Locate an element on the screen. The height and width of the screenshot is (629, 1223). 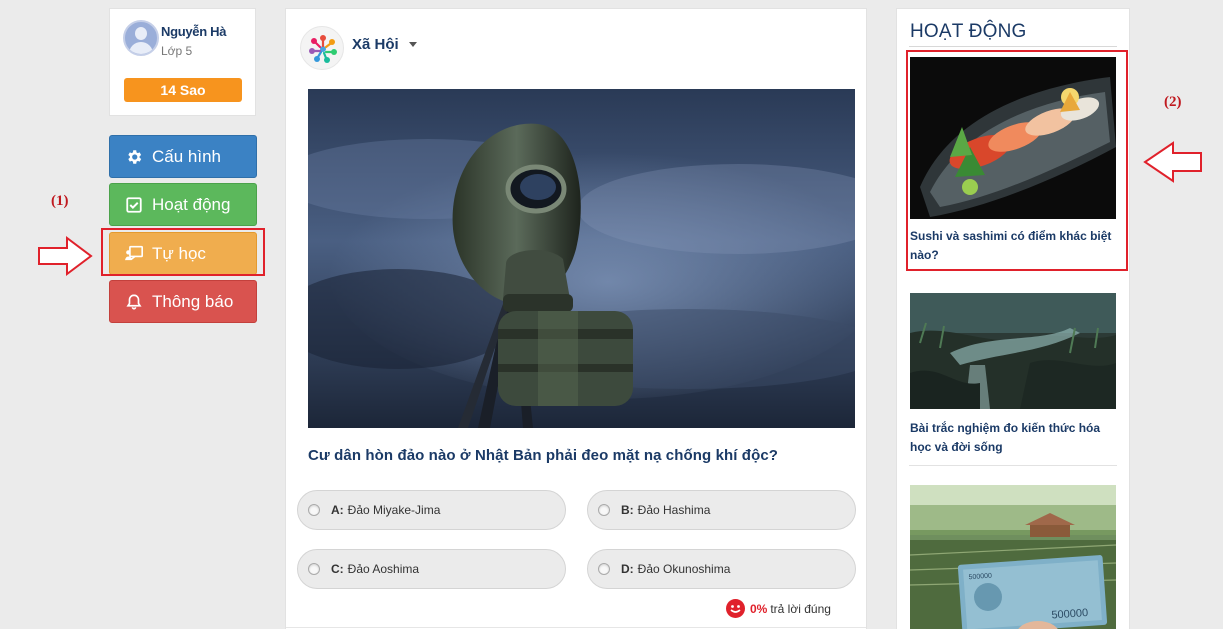
bell-icon is located at coordinates (134, 302).